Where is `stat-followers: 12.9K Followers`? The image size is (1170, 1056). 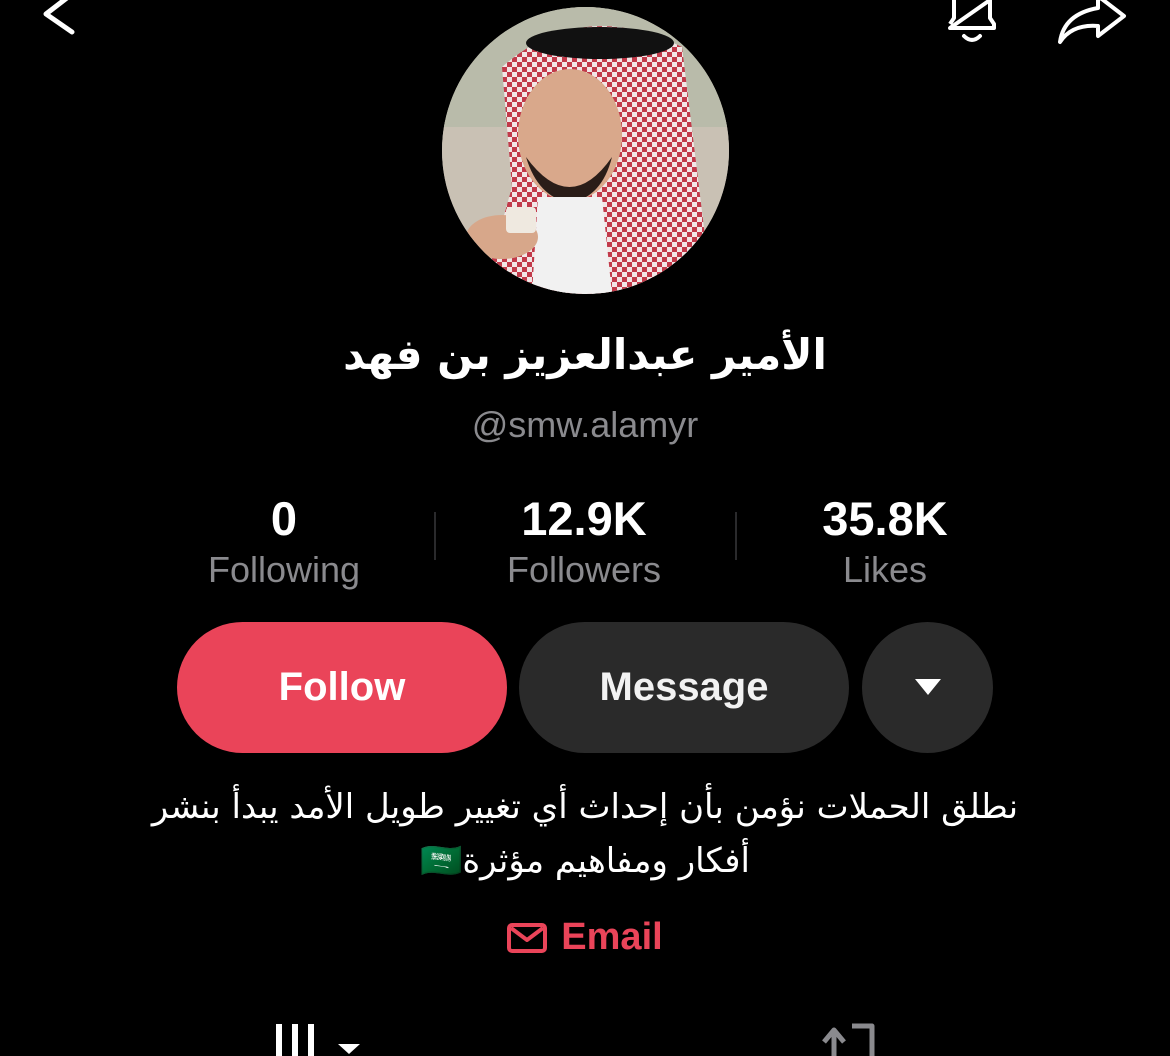 stat-followers: 12.9K Followers is located at coordinates (584, 542).